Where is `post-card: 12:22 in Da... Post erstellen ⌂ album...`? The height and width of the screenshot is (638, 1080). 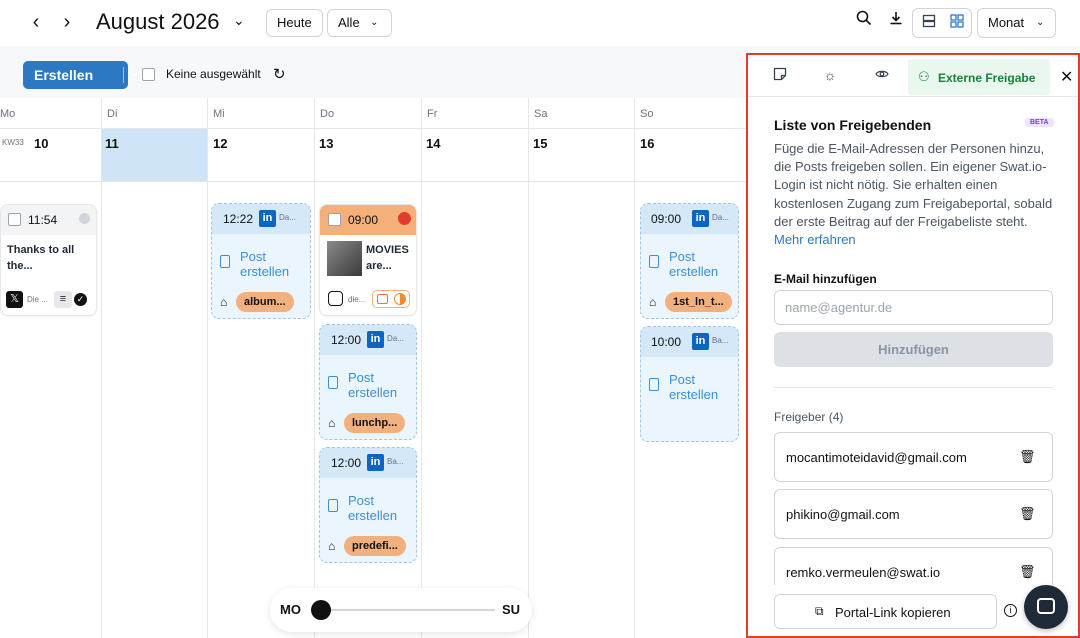
post-card: 12:22 in Da... Post erstellen ⌂ album... is located at coordinates (261, 261).